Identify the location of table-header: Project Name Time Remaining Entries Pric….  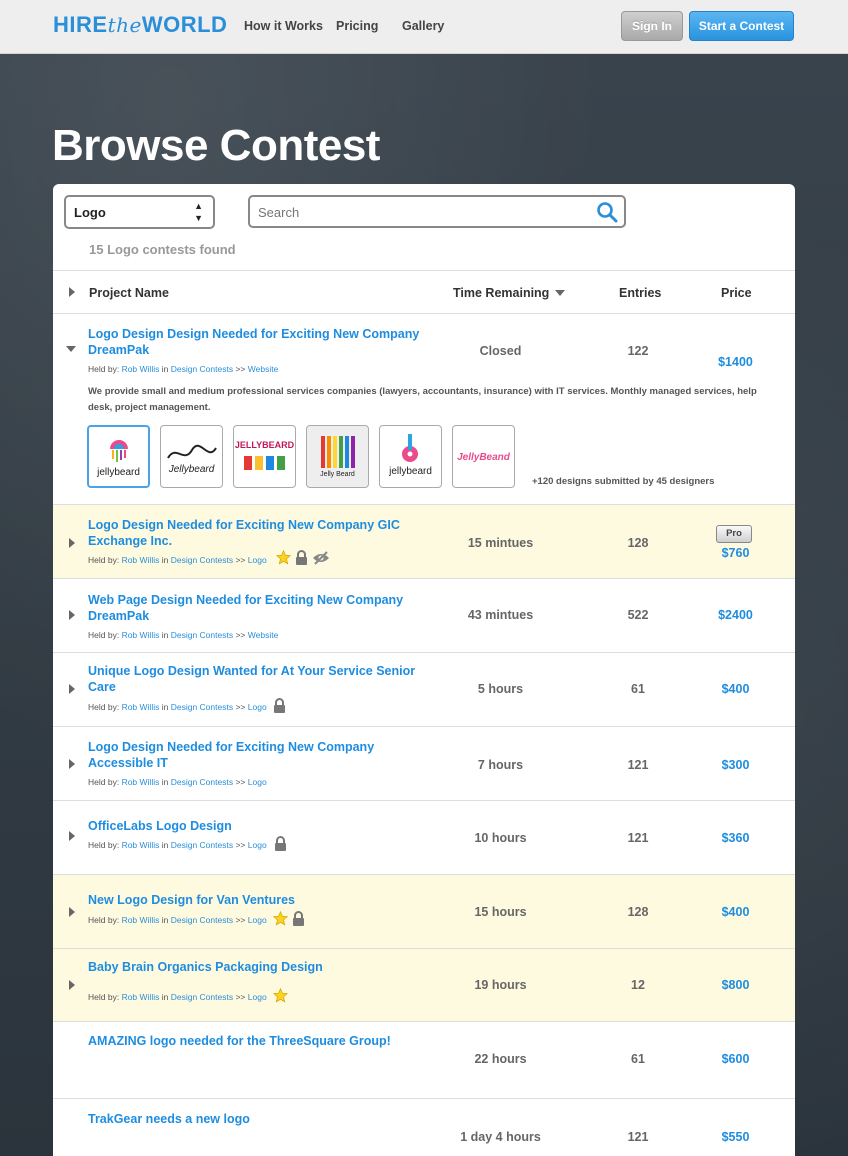
(424, 292).